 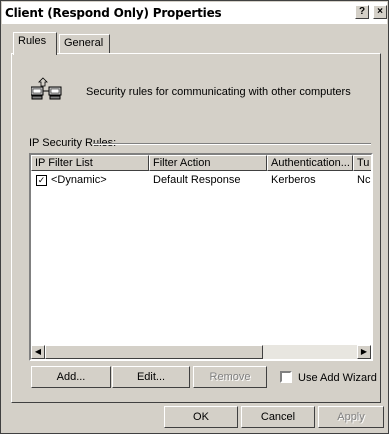 I want to click on tab-rules: Rules, so click(x=35, y=43).